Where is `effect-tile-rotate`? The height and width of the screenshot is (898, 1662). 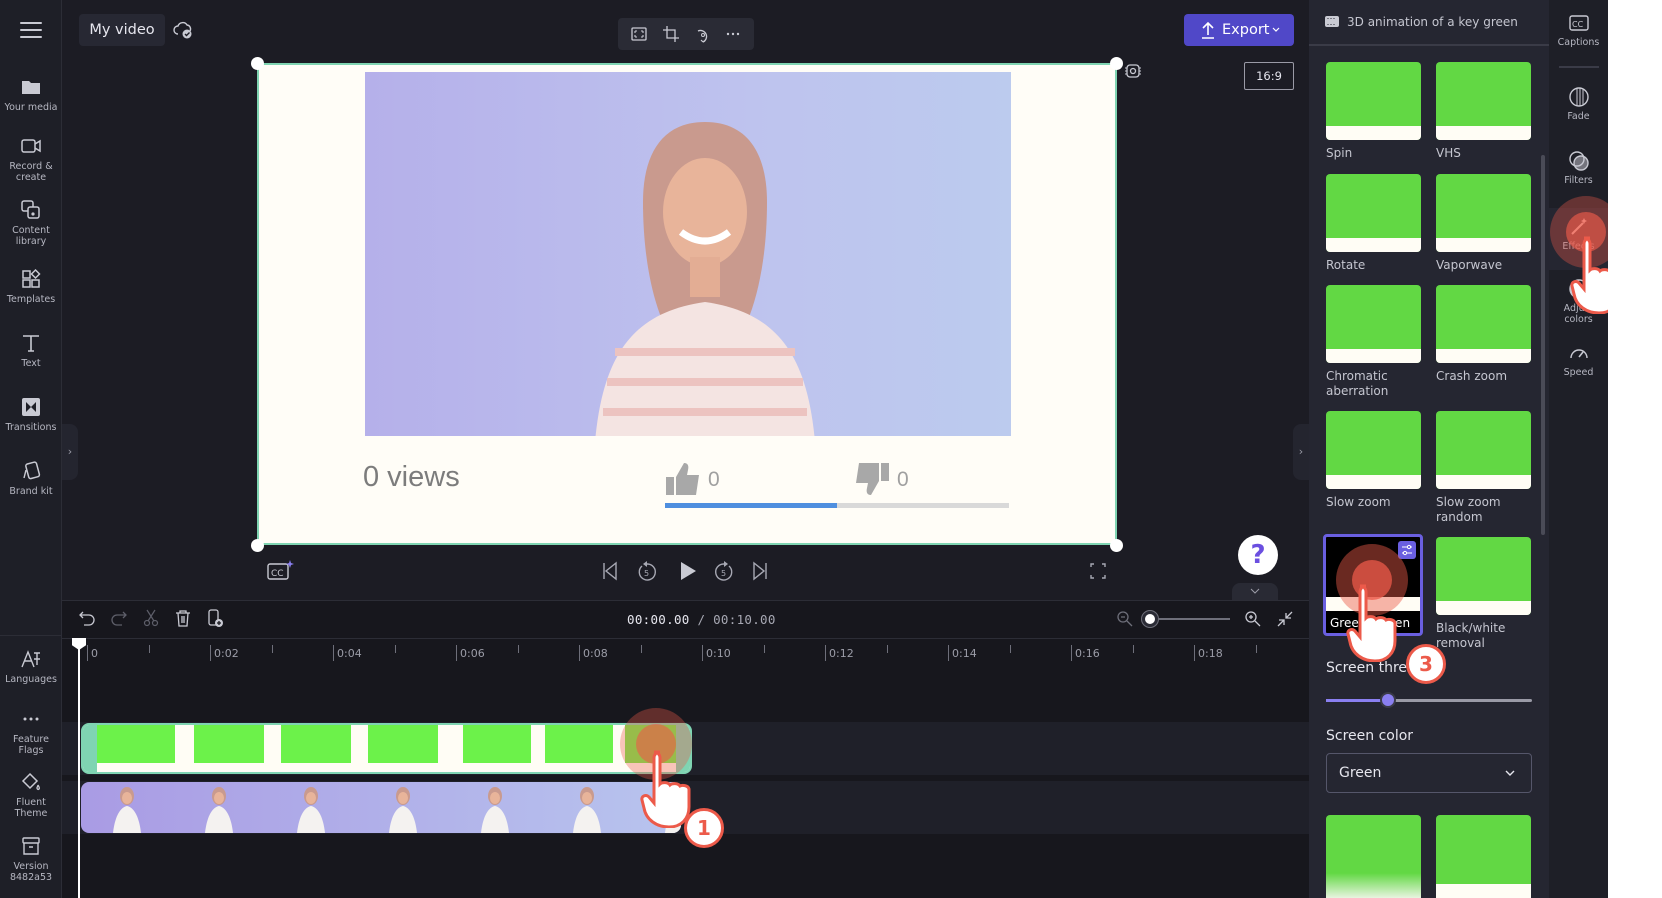 effect-tile-rotate is located at coordinates (1373, 213).